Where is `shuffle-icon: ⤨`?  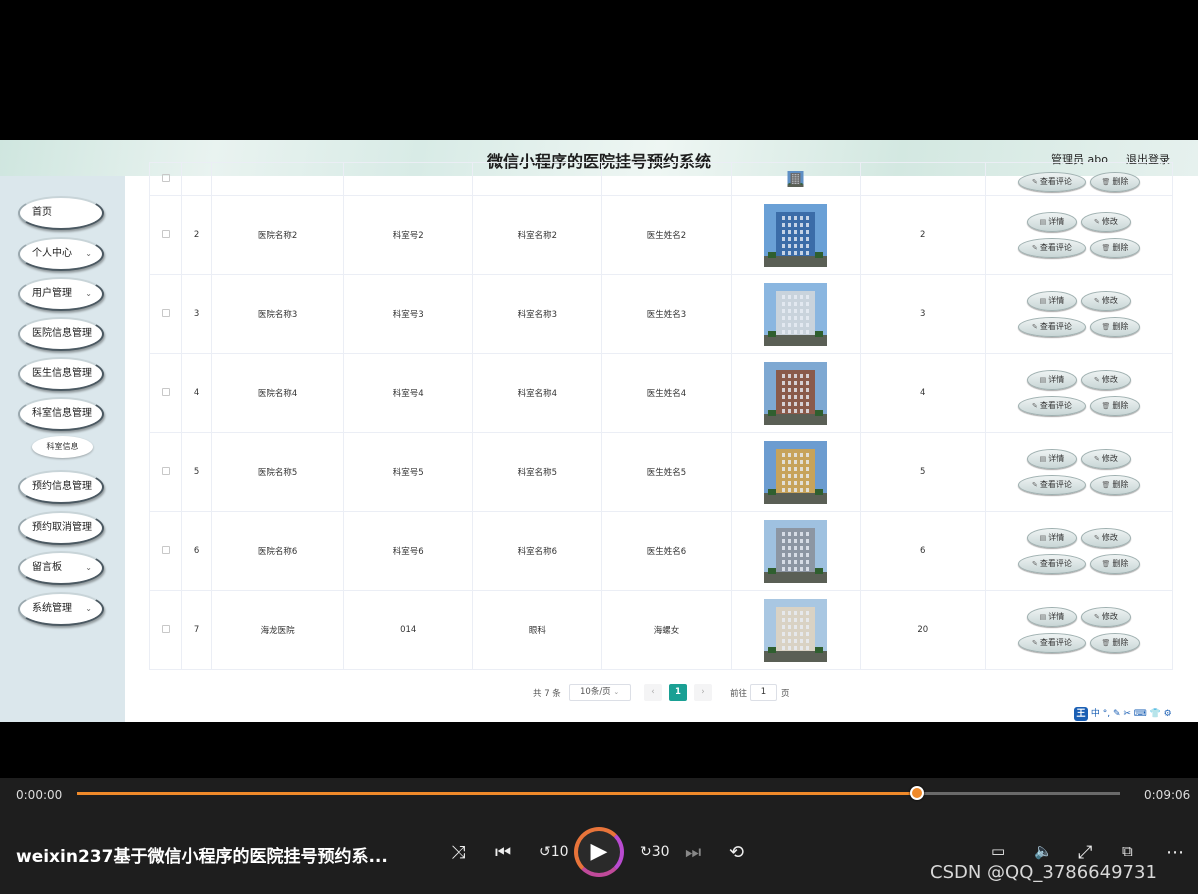
shuffle-icon: ⤨ is located at coordinates (458, 852).